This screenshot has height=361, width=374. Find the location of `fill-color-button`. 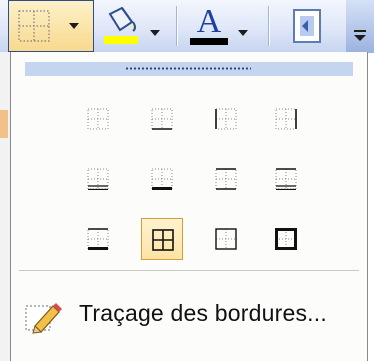

fill-color-button is located at coordinates (134, 26).